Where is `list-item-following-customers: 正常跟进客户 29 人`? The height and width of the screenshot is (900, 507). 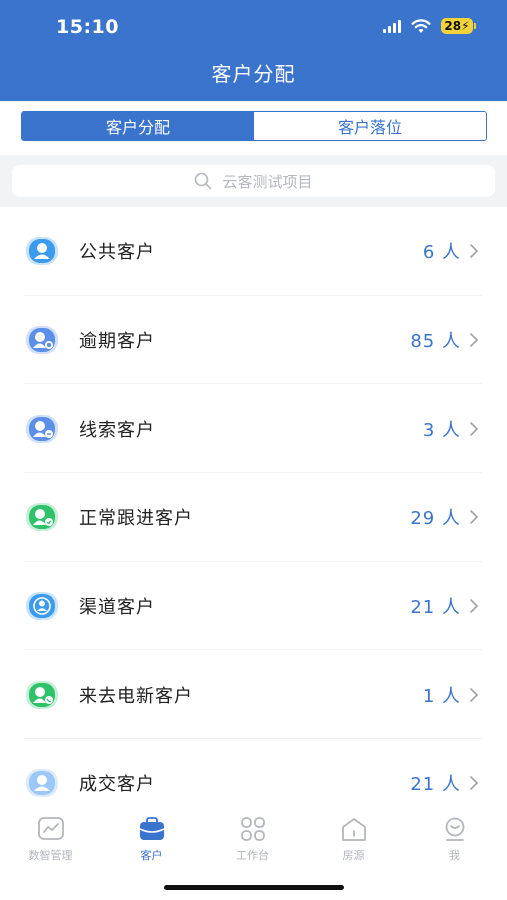
list-item-following-customers: 正常跟进客户 29 人 is located at coordinates (253, 517).